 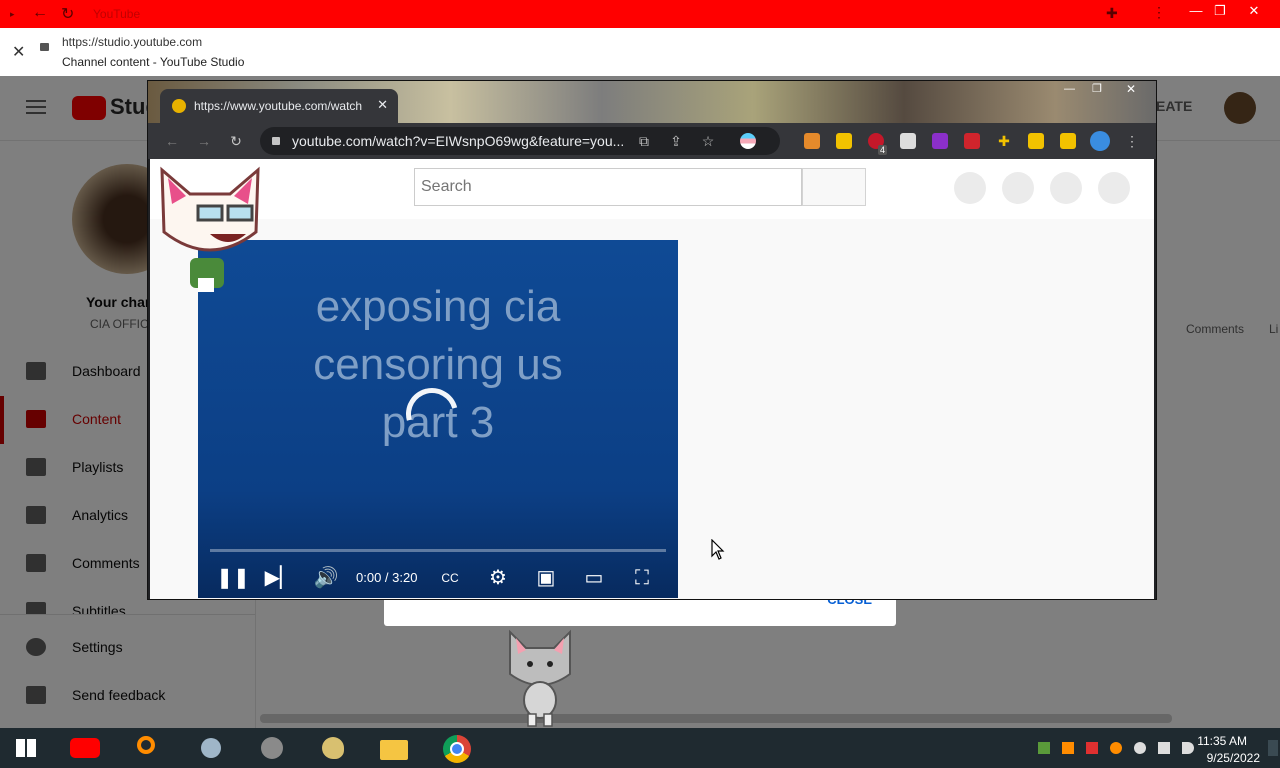 I want to click on witch-extension-icon, so click(x=940, y=141).